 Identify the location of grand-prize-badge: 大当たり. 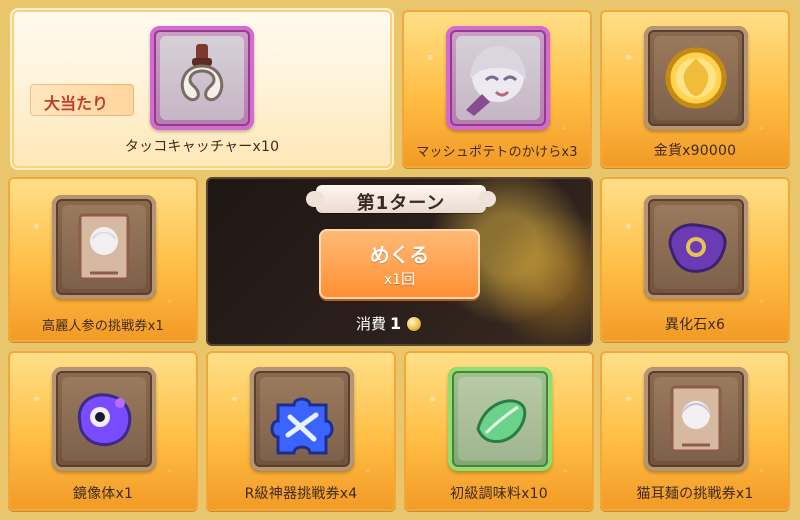
(82, 100).